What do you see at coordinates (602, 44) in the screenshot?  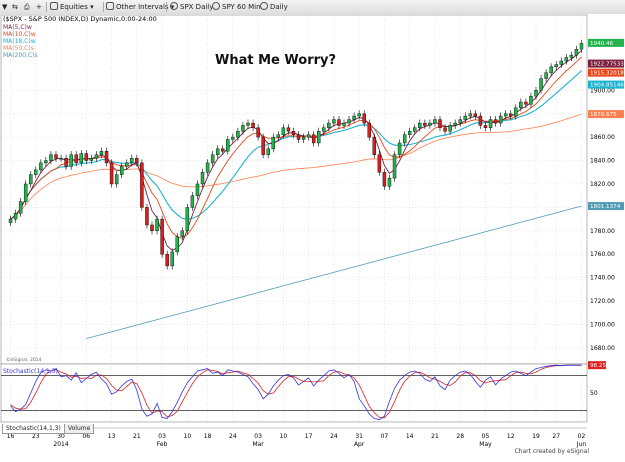 I see `last-value-label: 1940.46` at bounding box center [602, 44].